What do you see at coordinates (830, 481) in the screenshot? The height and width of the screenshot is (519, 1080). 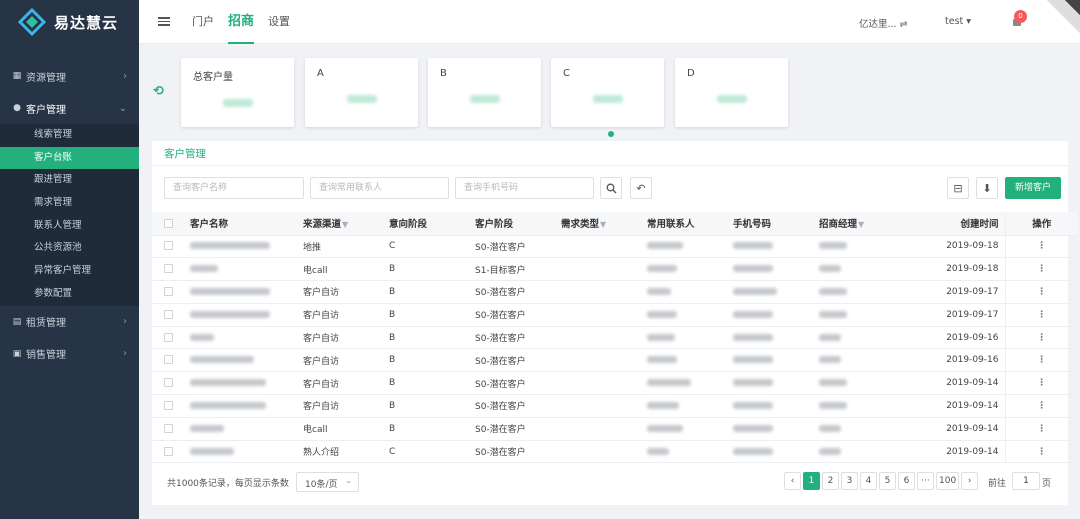 I see `page-button: 2` at bounding box center [830, 481].